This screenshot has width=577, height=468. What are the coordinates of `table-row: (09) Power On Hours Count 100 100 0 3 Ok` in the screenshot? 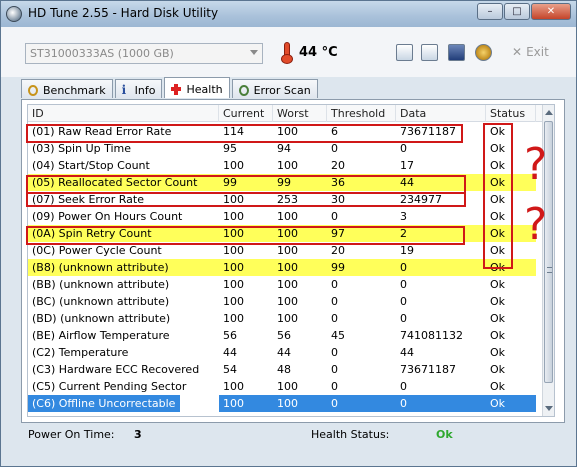 It's located at (282, 216).